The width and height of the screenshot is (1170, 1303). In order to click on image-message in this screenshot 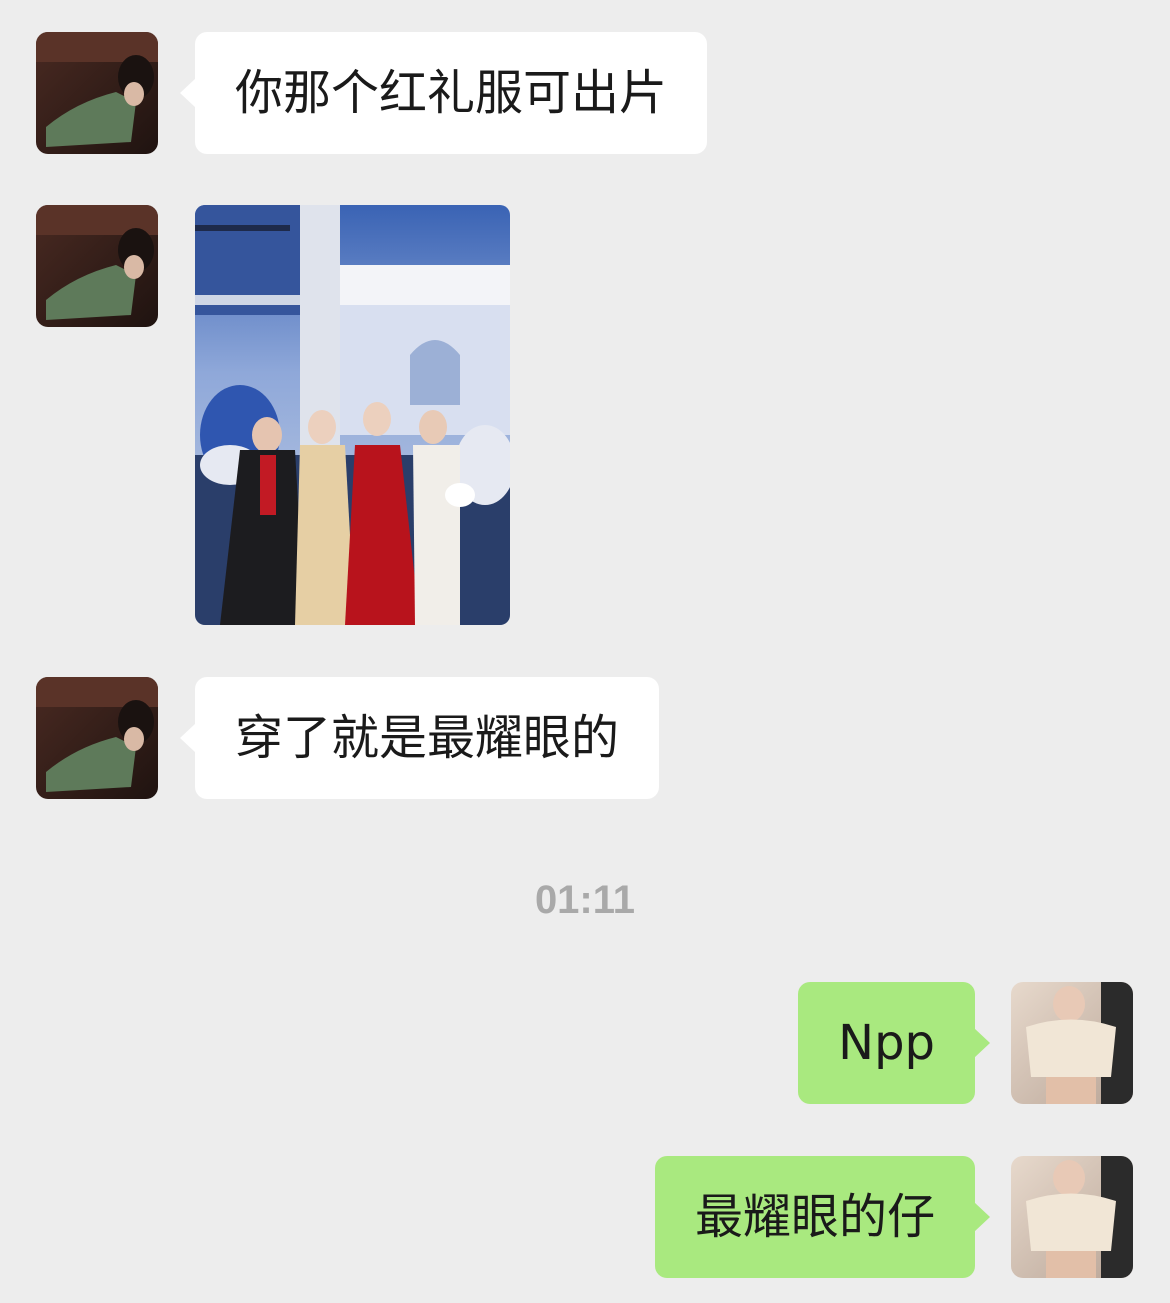, I will do `click(352, 415)`.